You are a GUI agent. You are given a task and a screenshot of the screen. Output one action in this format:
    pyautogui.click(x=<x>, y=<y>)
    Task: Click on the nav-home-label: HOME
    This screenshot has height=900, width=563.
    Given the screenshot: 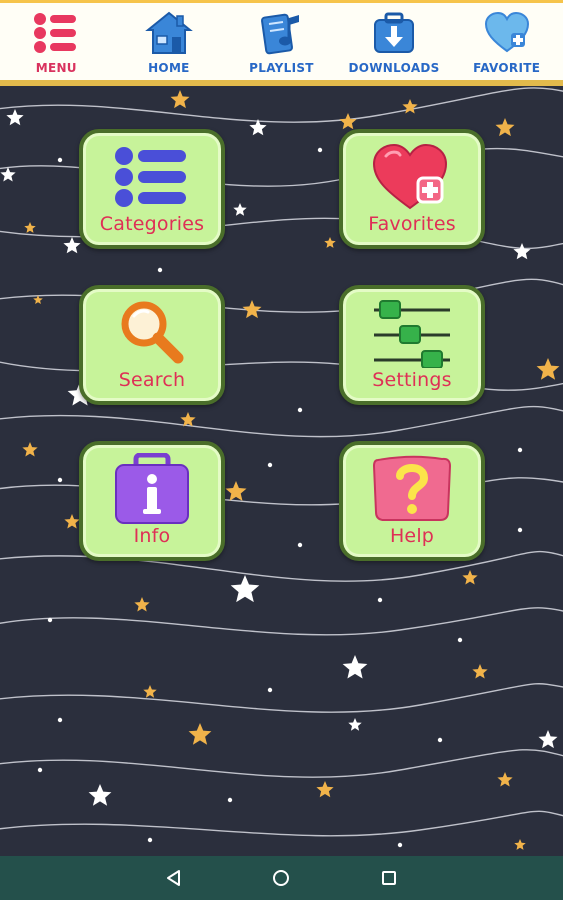 What is the action you would take?
    pyautogui.click(x=169, y=68)
    